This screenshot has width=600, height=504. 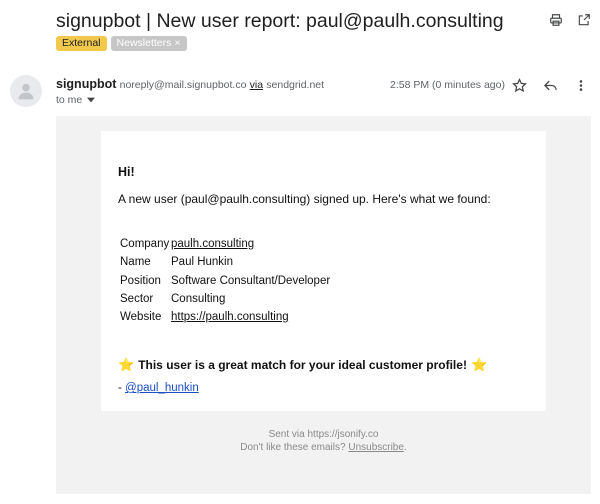 I want to click on info-value: Paul Hunkin, so click(x=202, y=262).